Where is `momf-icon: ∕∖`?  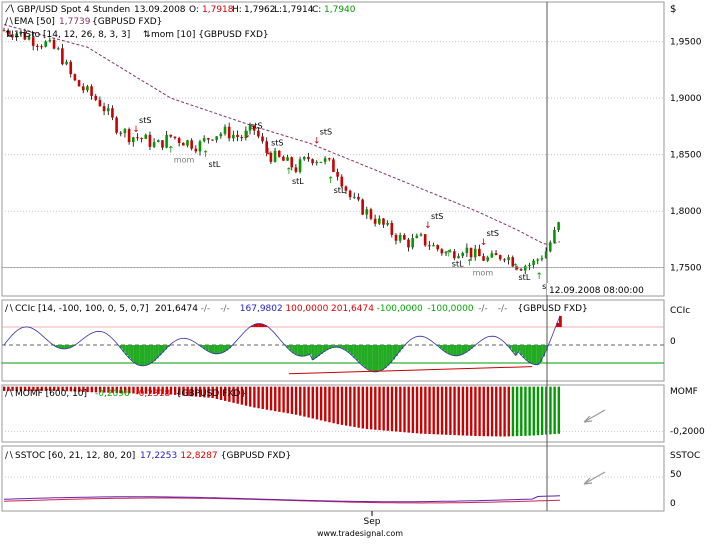 momf-icon: ∕∖ is located at coordinates (9, 394).